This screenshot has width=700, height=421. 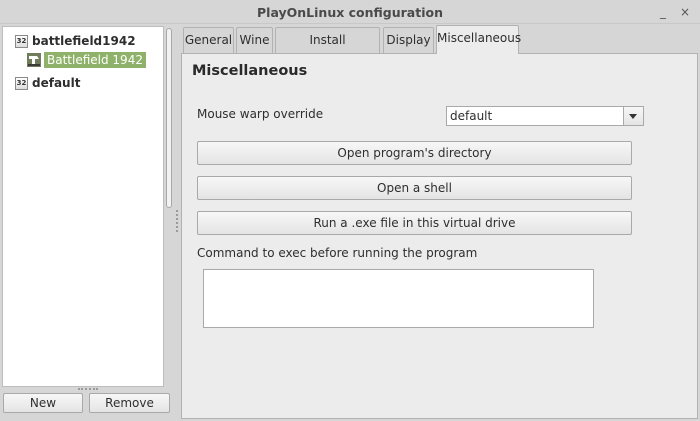 What do you see at coordinates (177, 221) in the screenshot?
I see `splitter-grip` at bounding box center [177, 221].